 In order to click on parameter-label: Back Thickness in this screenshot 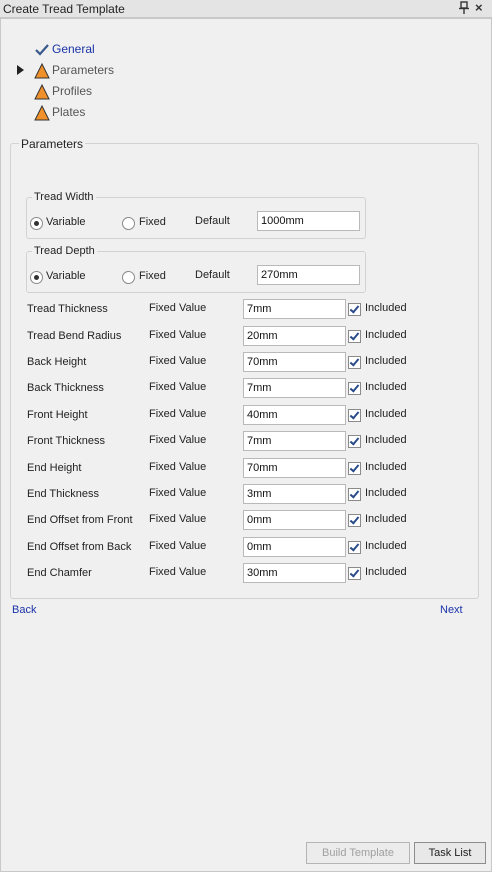, I will do `click(65, 388)`.